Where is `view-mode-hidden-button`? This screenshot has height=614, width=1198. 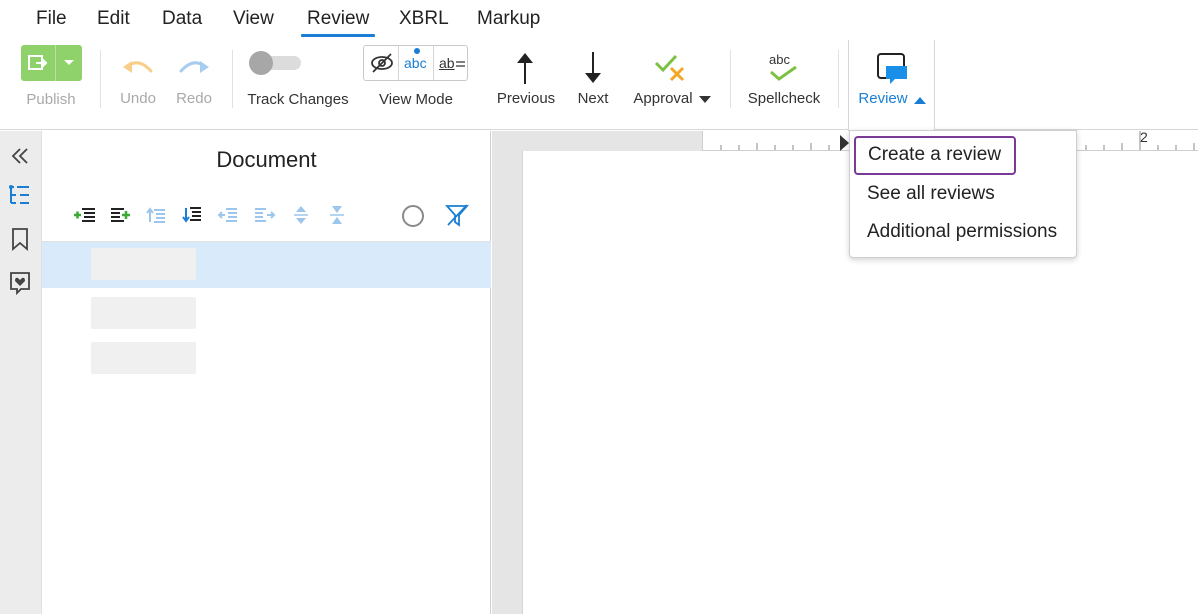
view-mode-hidden-button is located at coordinates (381, 63).